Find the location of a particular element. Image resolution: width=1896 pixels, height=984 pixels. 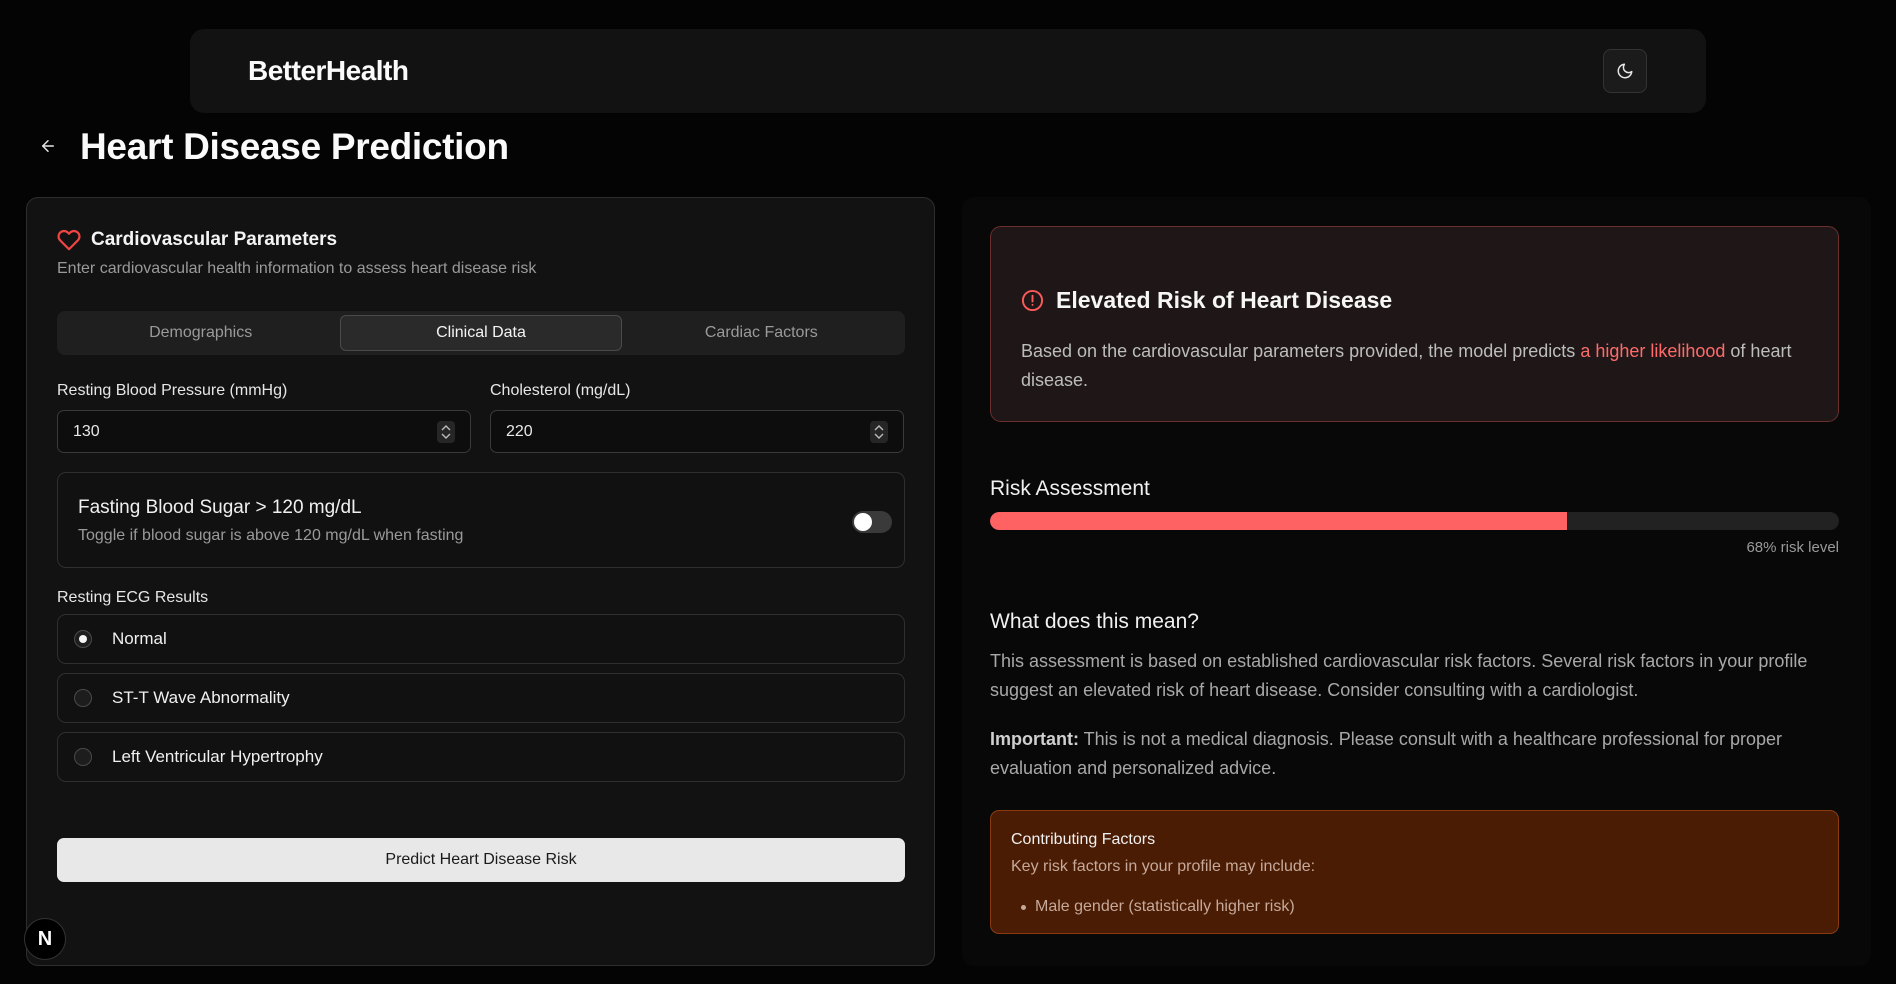

alert-circle-icon is located at coordinates (1032, 300).